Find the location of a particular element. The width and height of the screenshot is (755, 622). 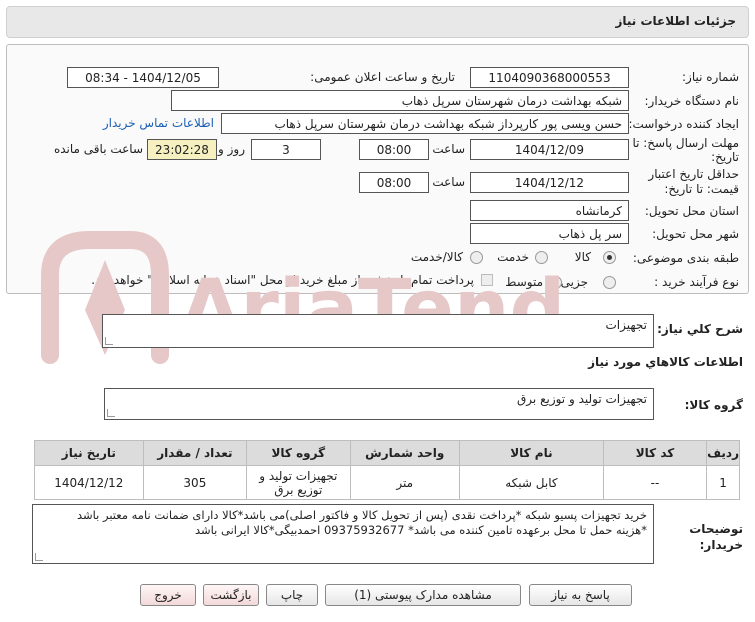

goods-group-label: گروه کالا: is located at coordinates (713, 405).